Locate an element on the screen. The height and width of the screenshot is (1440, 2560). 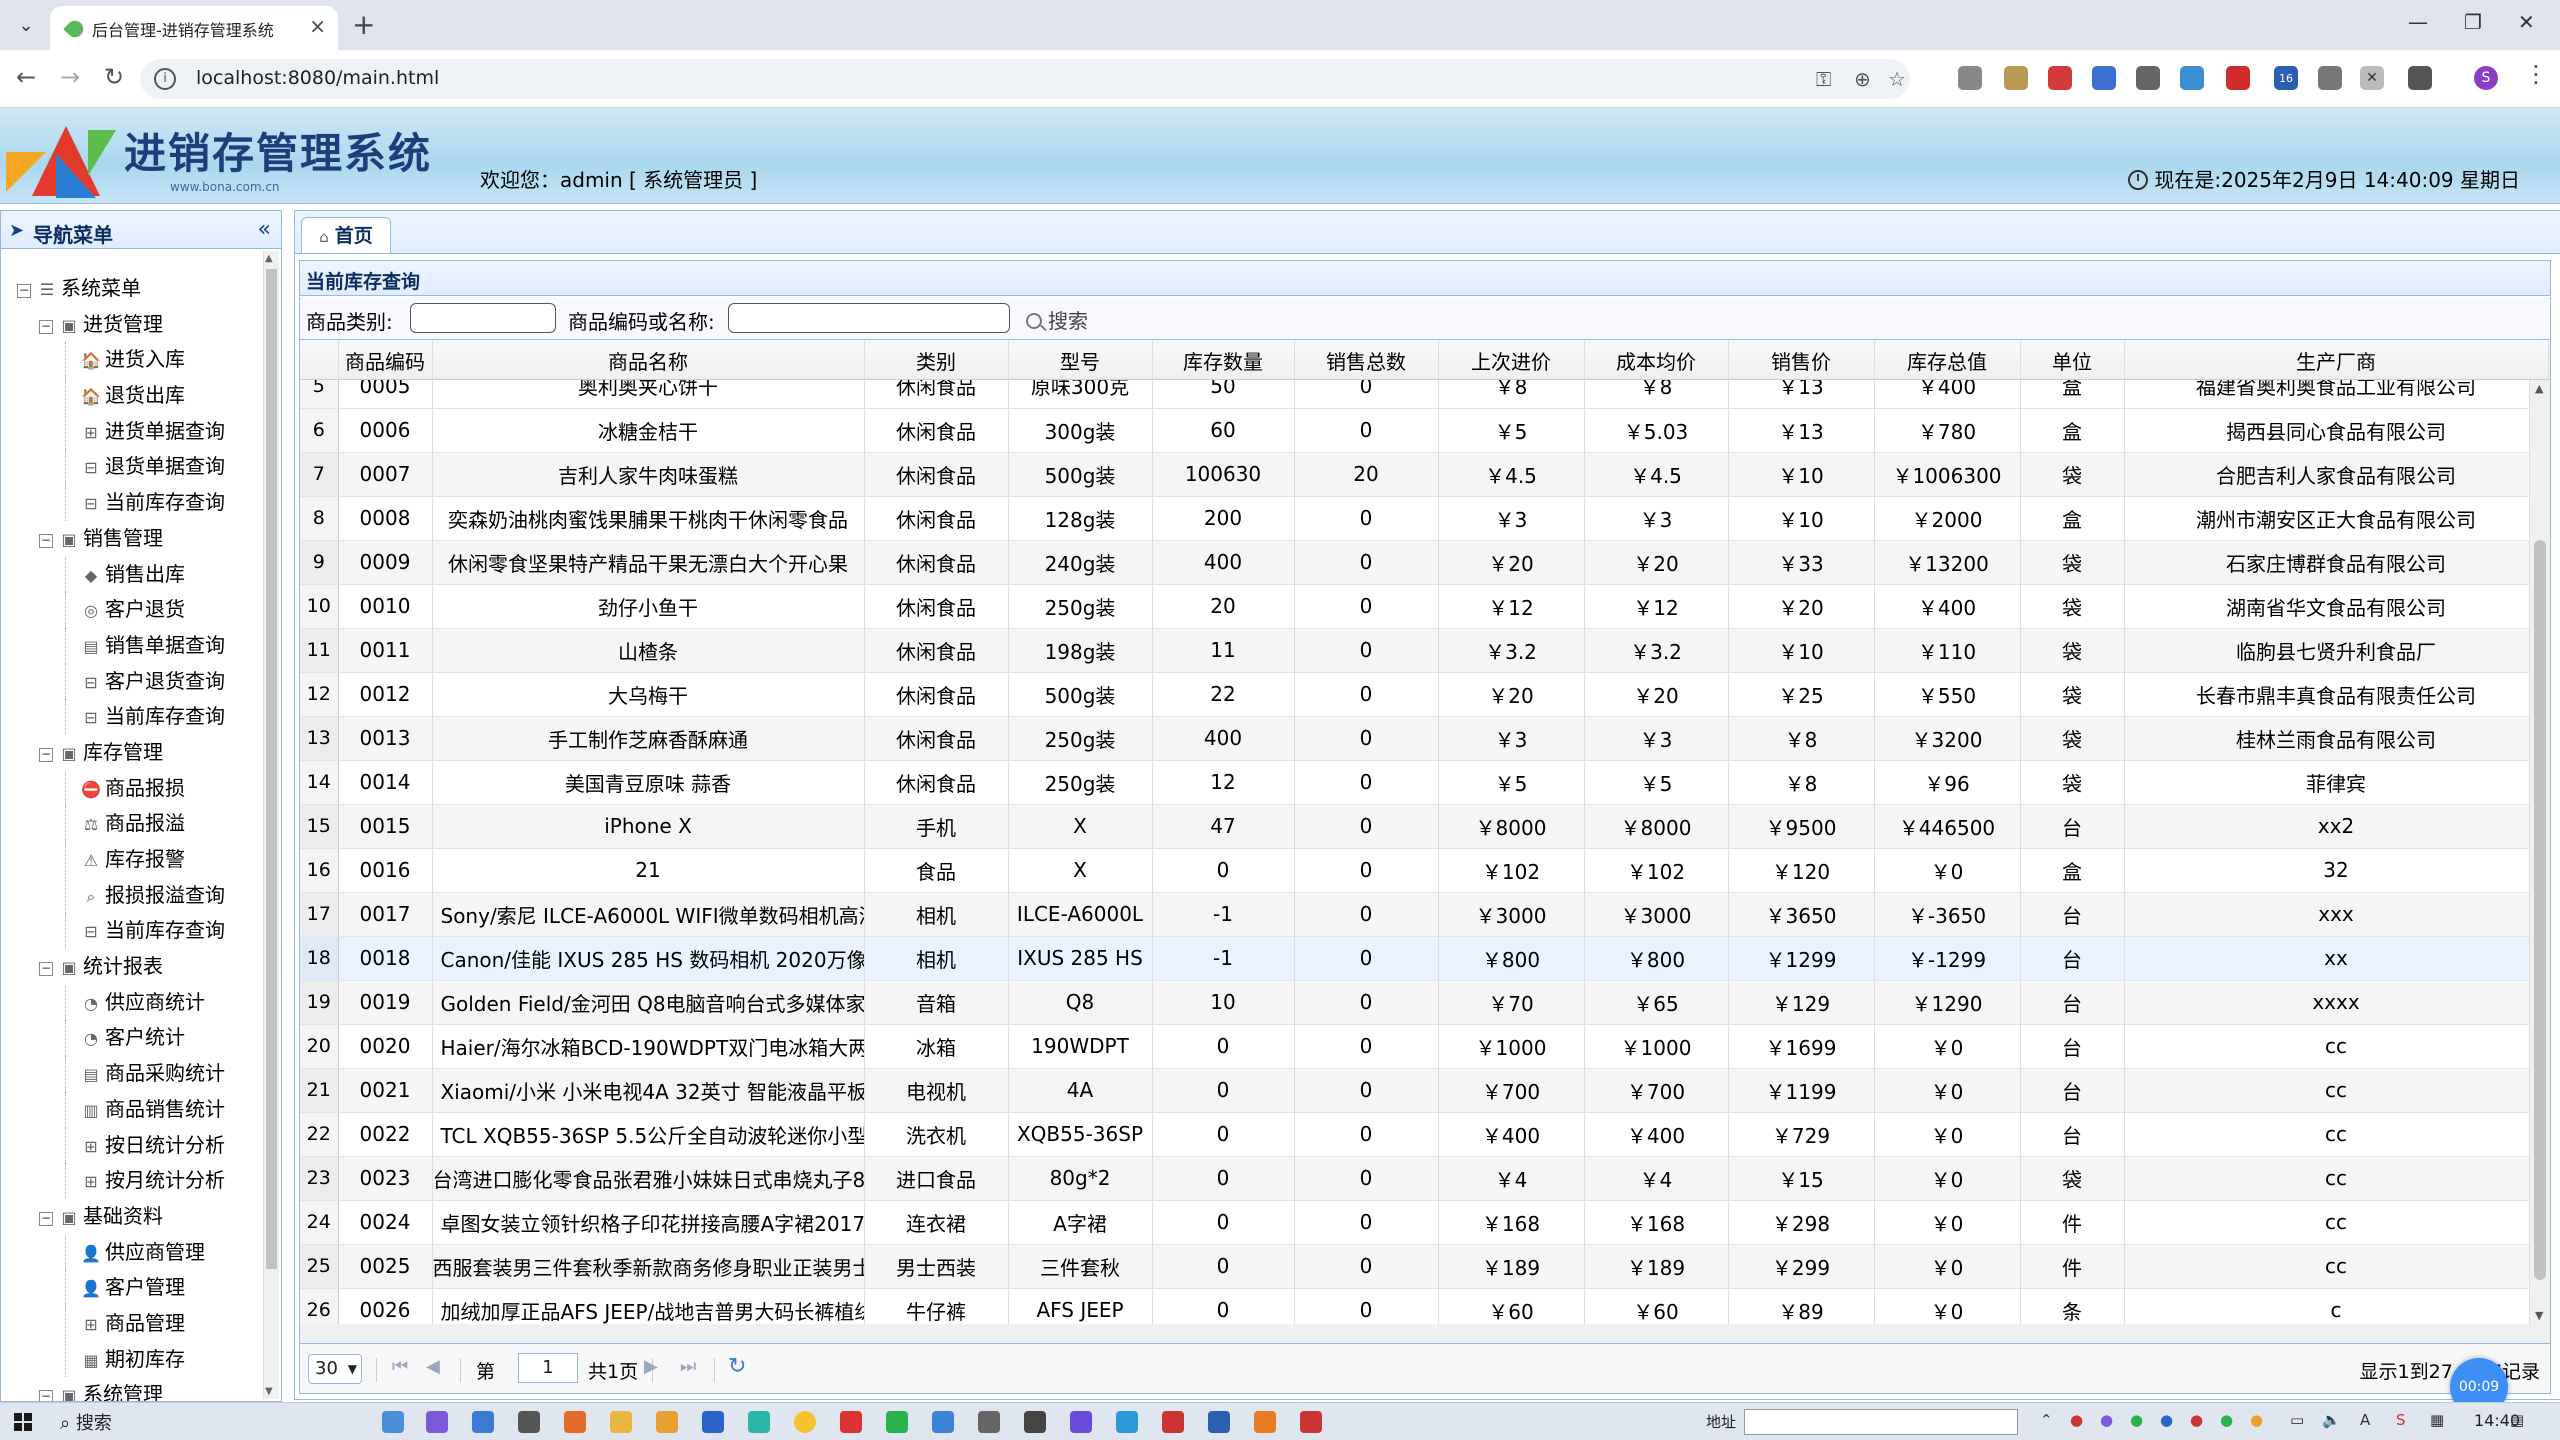
code-name-input is located at coordinates (869, 318).